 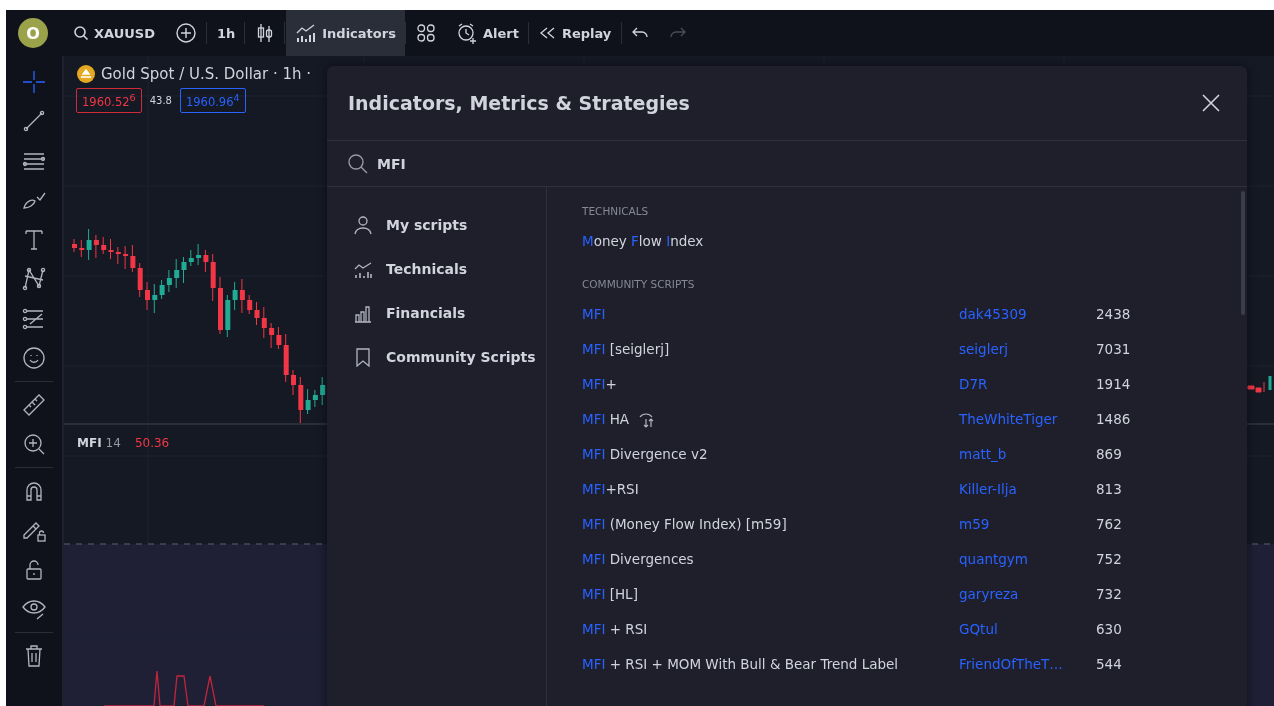 What do you see at coordinates (152, 443) in the screenshot?
I see `indicator-value: 50.36` at bounding box center [152, 443].